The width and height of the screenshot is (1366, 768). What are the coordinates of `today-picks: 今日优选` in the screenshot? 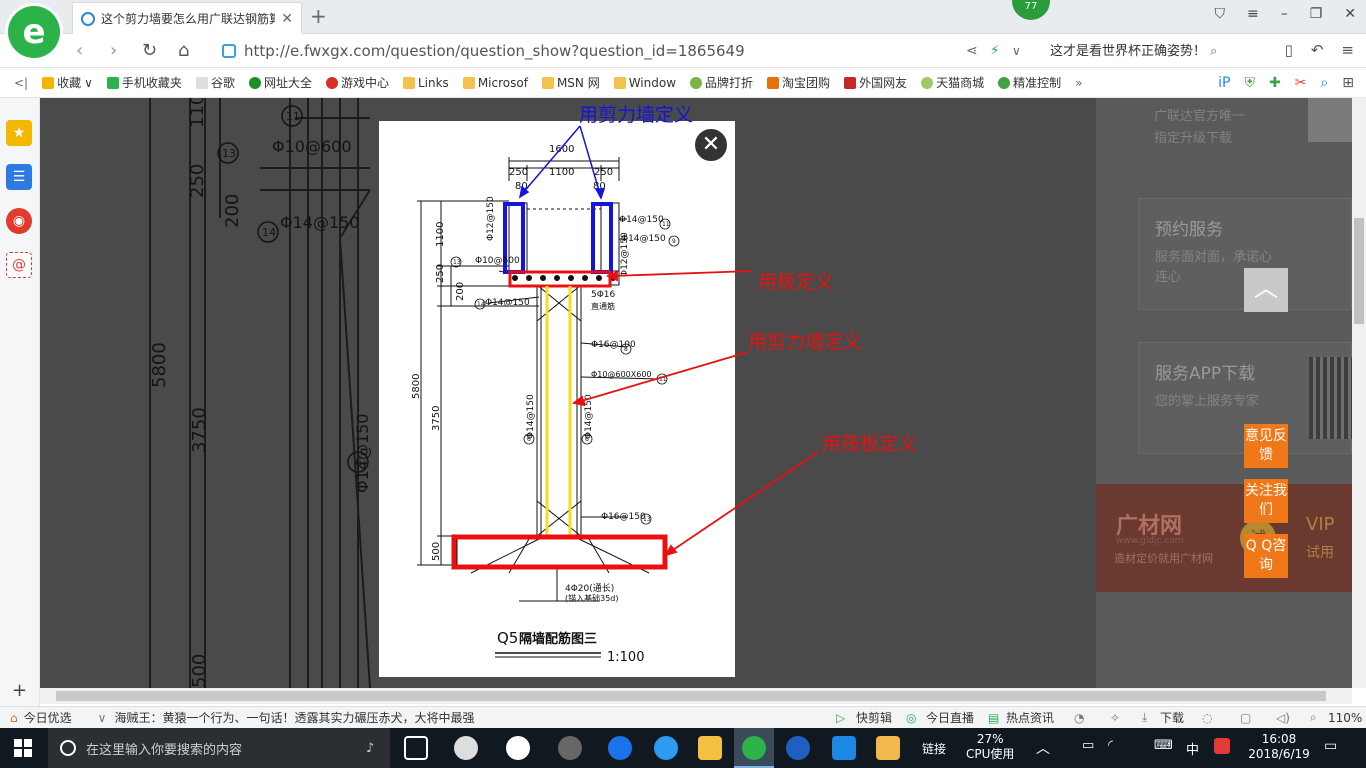 It's located at (48, 717).